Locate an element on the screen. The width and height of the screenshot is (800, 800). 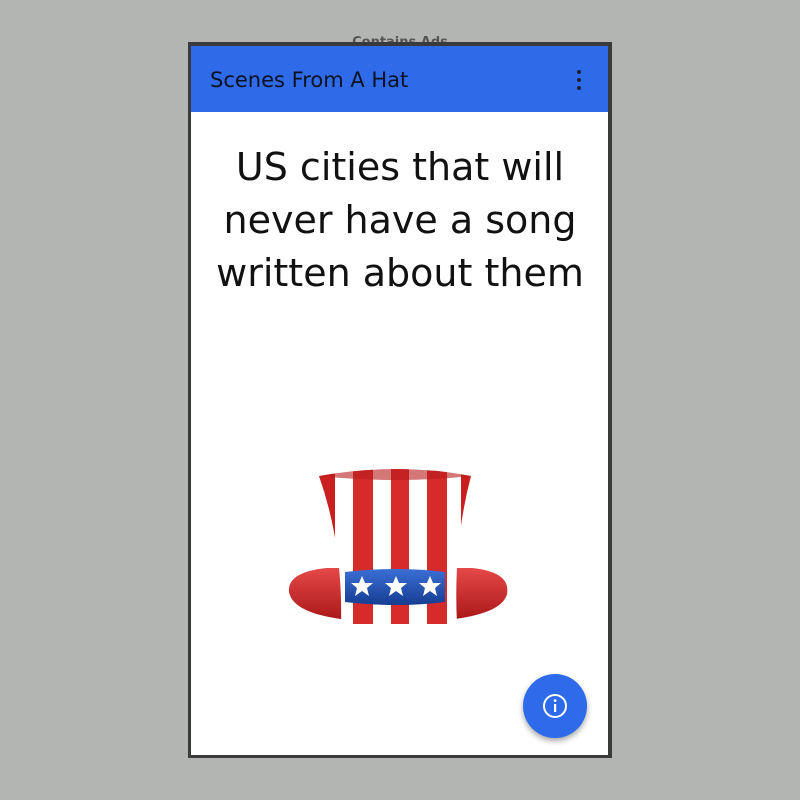
more-vert-icon is located at coordinates (579, 79).